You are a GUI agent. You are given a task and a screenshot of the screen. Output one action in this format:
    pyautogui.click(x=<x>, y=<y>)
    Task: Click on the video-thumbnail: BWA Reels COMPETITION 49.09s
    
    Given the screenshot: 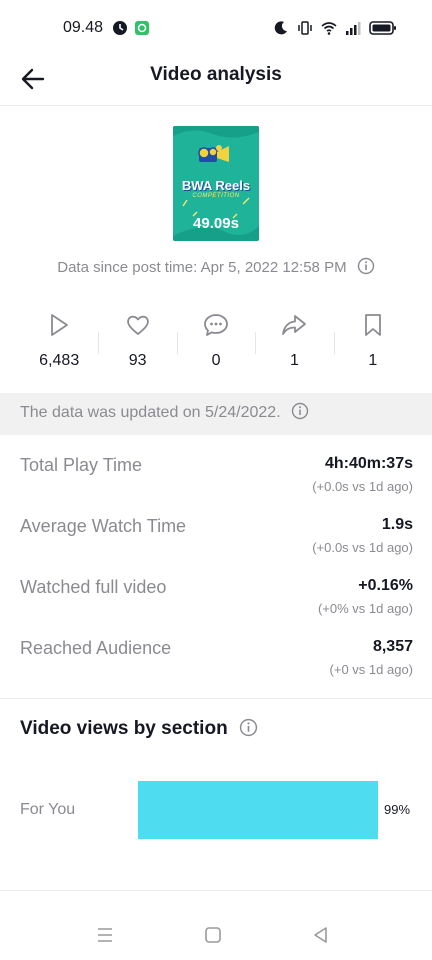 What is the action you would take?
    pyautogui.click(x=216, y=183)
    